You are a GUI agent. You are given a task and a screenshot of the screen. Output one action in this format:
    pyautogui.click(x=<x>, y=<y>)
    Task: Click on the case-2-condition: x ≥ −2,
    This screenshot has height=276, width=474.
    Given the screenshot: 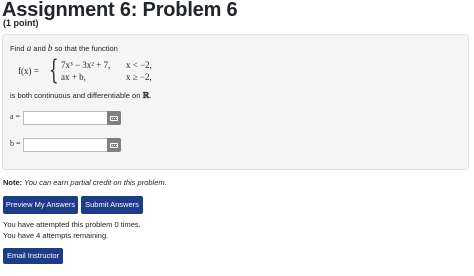 What is the action you would take?
    pyautogui.click(x=139, y=77)
    